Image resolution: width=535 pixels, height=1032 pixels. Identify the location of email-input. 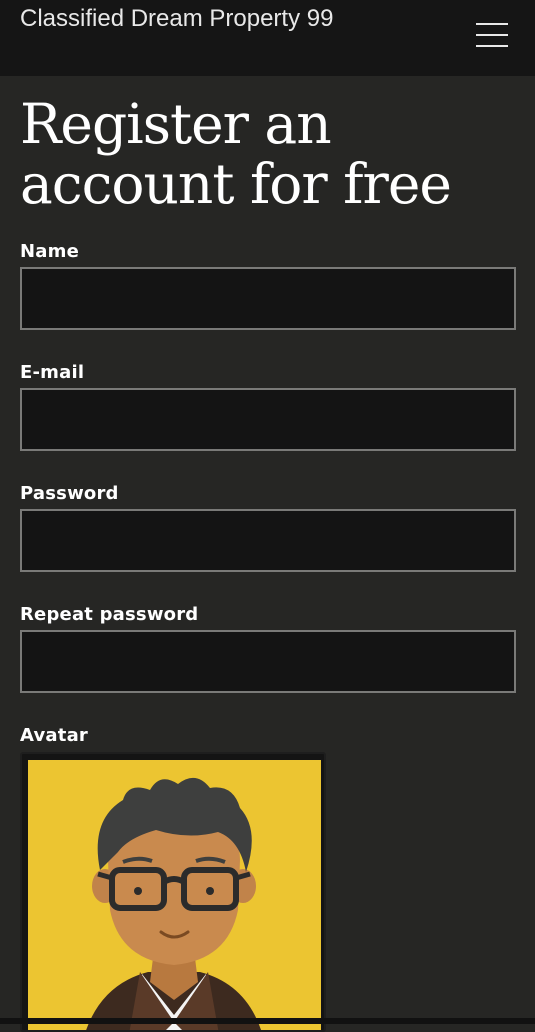
(268, 419).